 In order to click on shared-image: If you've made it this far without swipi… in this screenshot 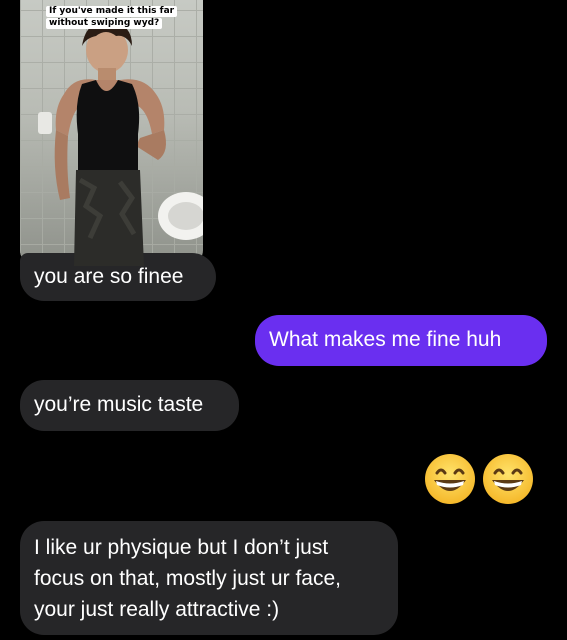, I will do `click(111, 133)`.